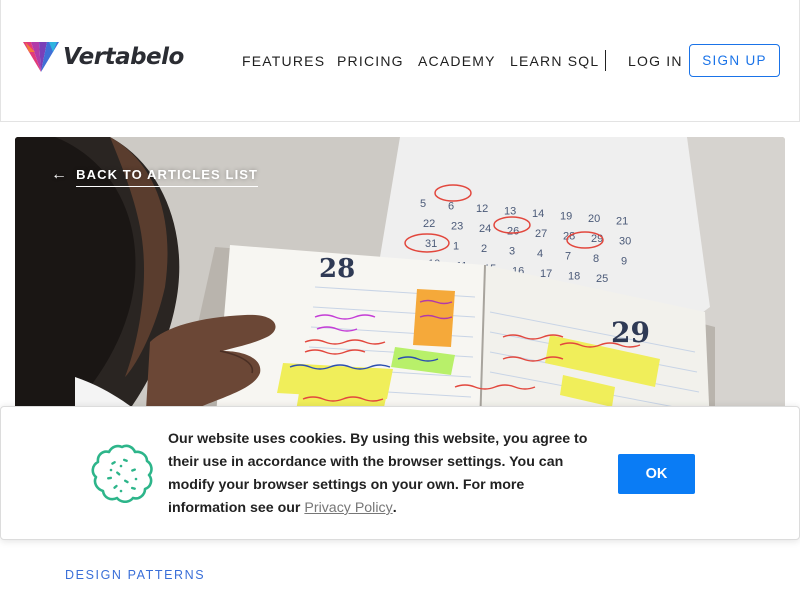  What do you see at coordinates (513, 232) in the screenshot?
I see `calendar-number: 26` at bounding box center [513, 232].